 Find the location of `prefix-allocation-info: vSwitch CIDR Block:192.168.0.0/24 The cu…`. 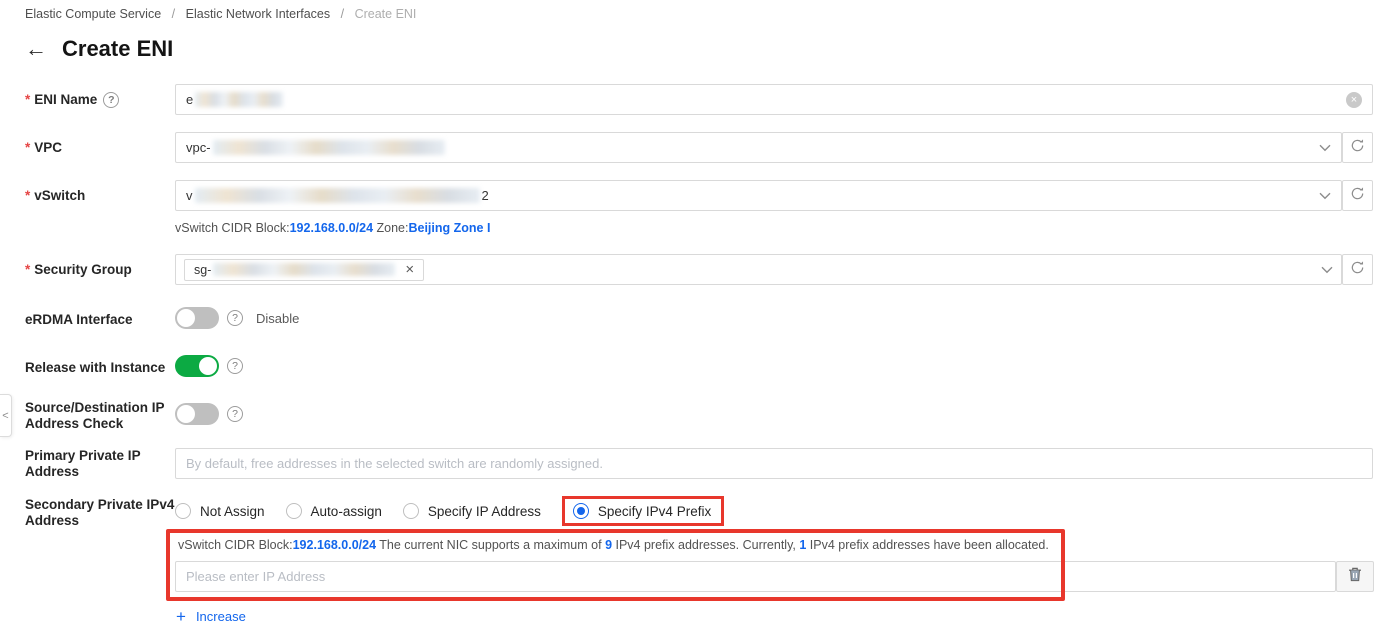

prefix-allocation-info: vSwitch CIDR Block:192.168.0.0/24 The cu… is located at coordinates (613, 545).